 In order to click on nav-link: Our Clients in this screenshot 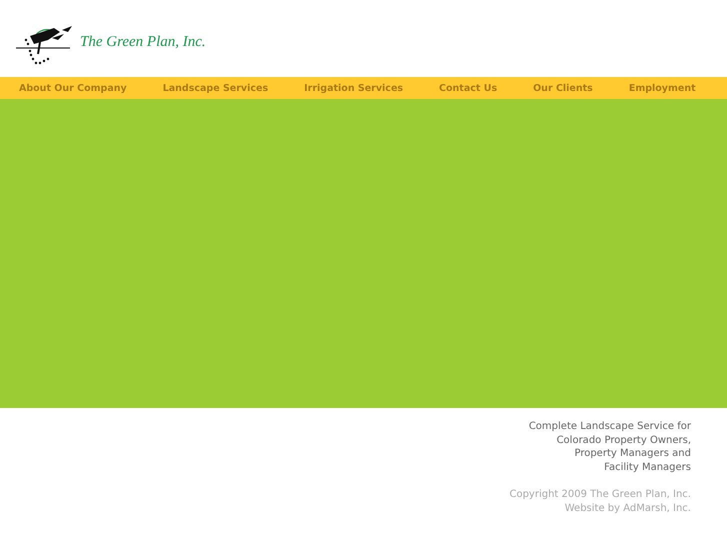, I will do `click(563, 88)`.